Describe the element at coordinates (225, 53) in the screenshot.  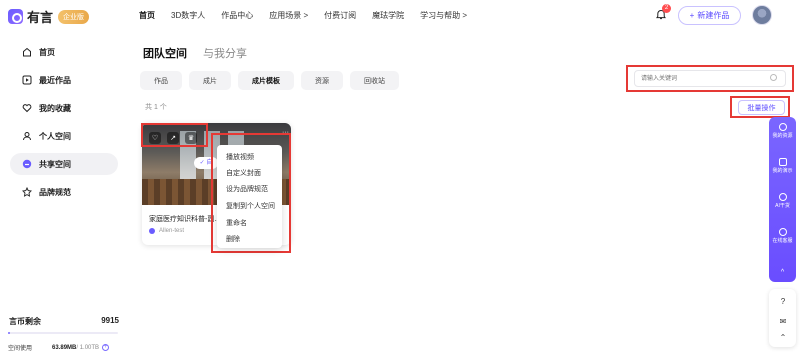
I see `tab-shared-with-me: 与我分享` at that location.